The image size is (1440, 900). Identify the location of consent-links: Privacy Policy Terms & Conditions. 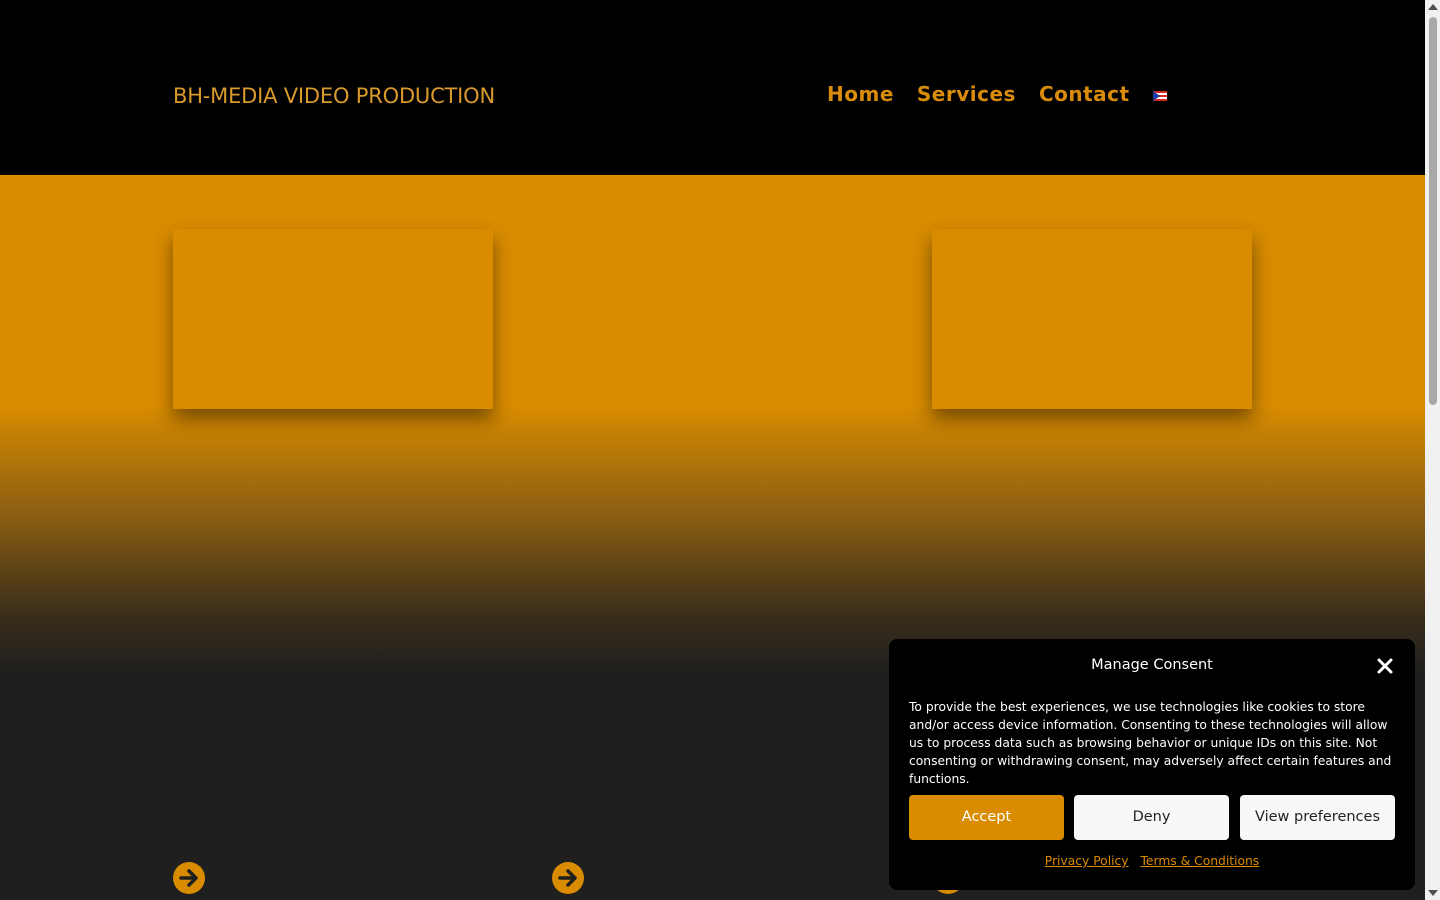
(1152, 861).